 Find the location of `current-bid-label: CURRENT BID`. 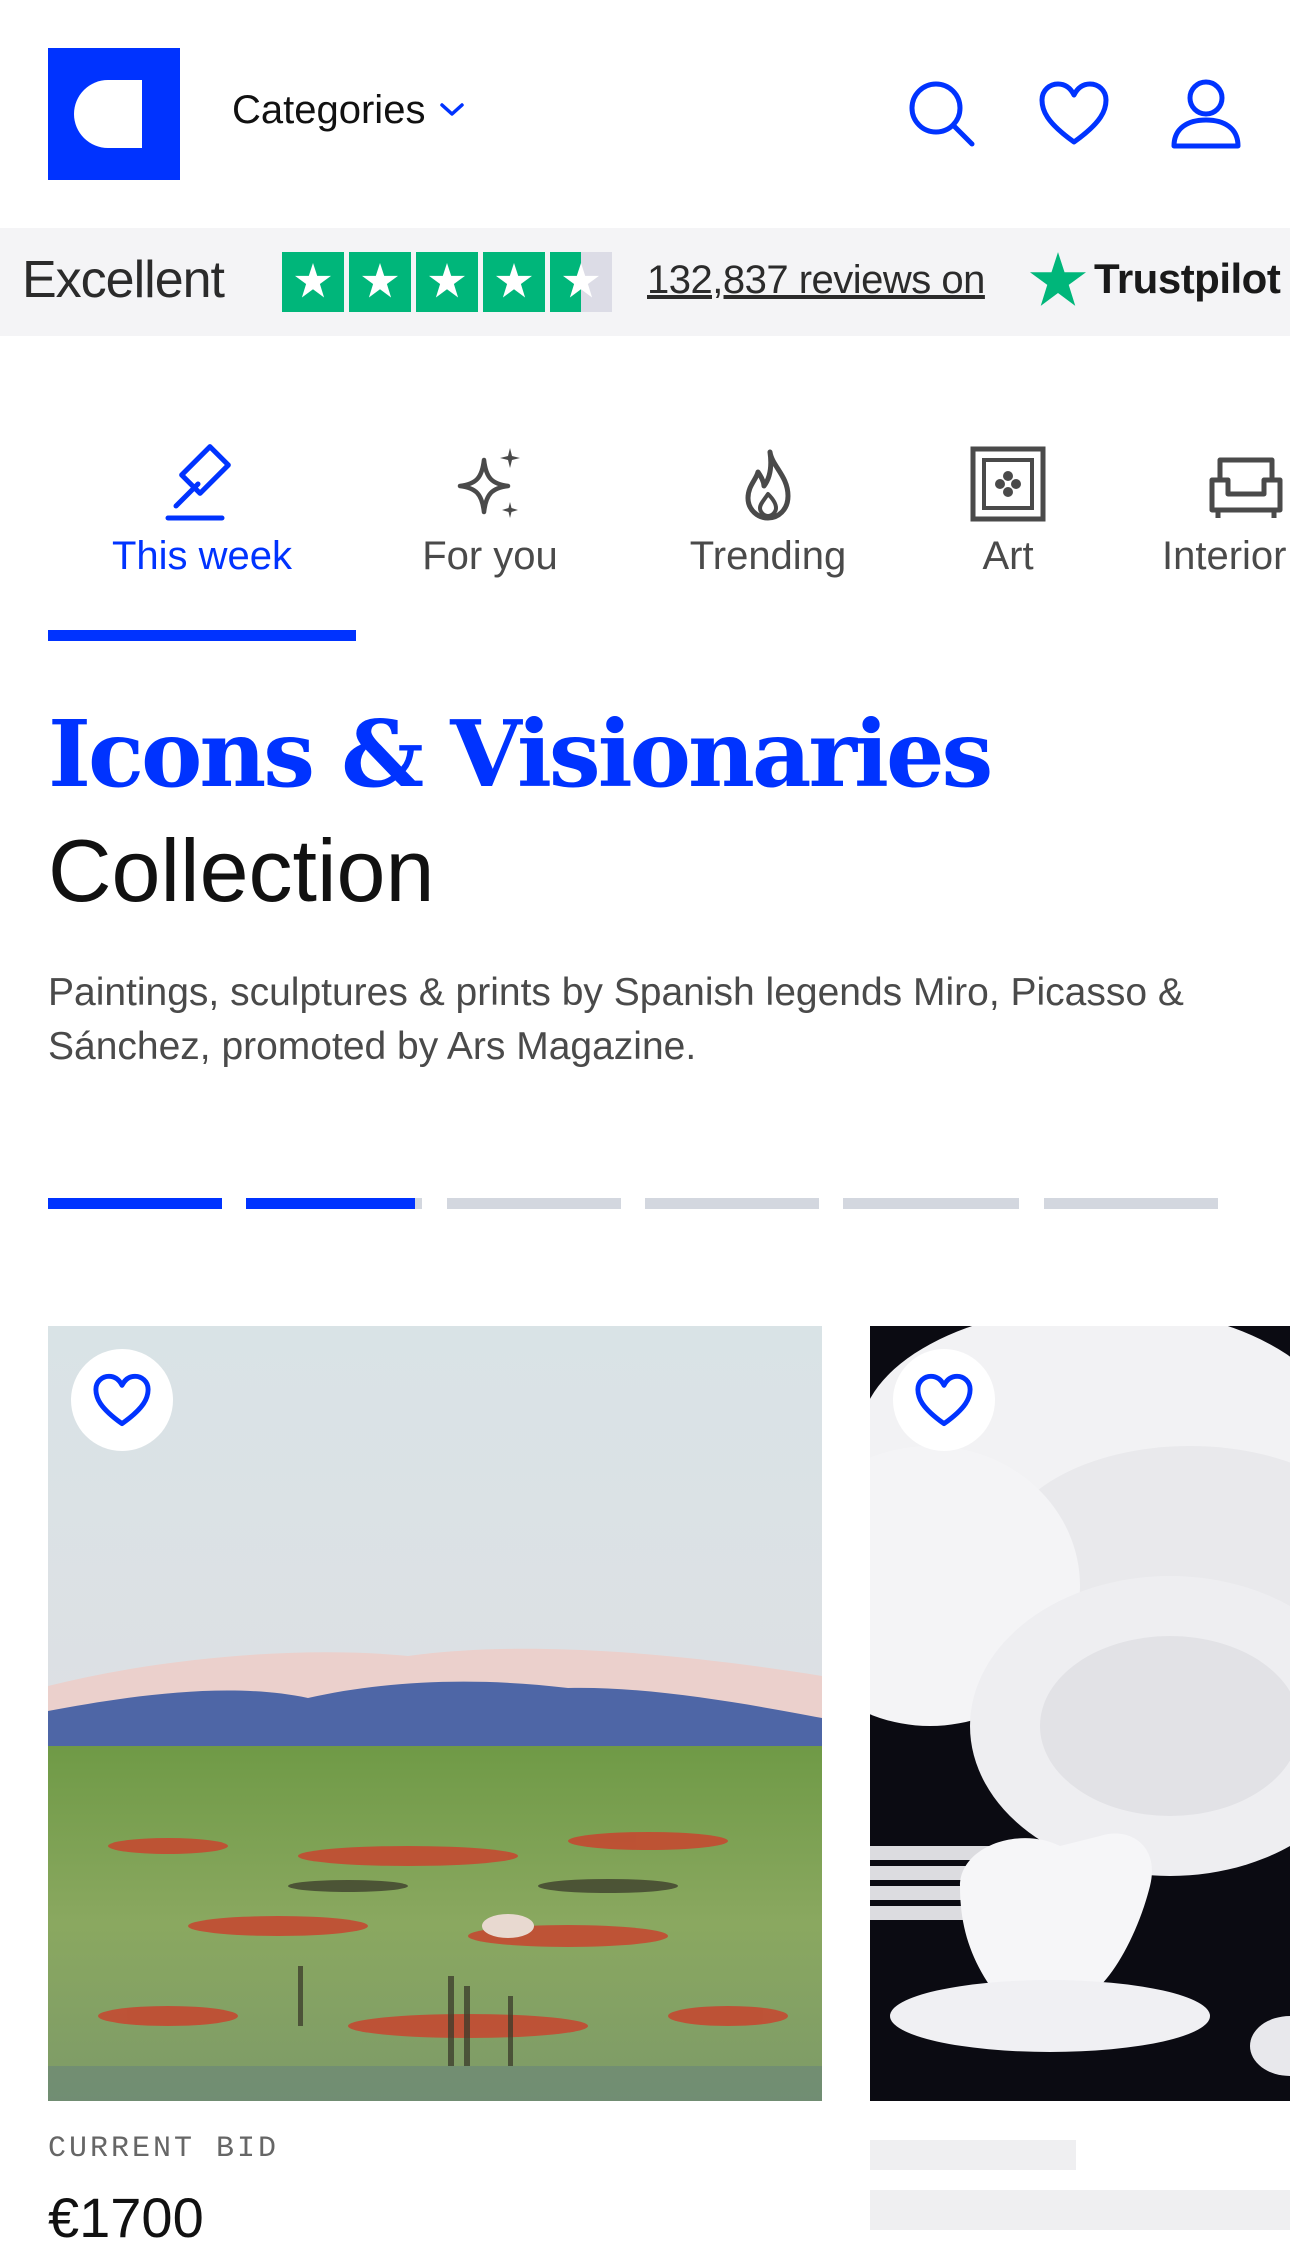

current-bid-label: CURRENT BID is located at coordinates (164, 2149).